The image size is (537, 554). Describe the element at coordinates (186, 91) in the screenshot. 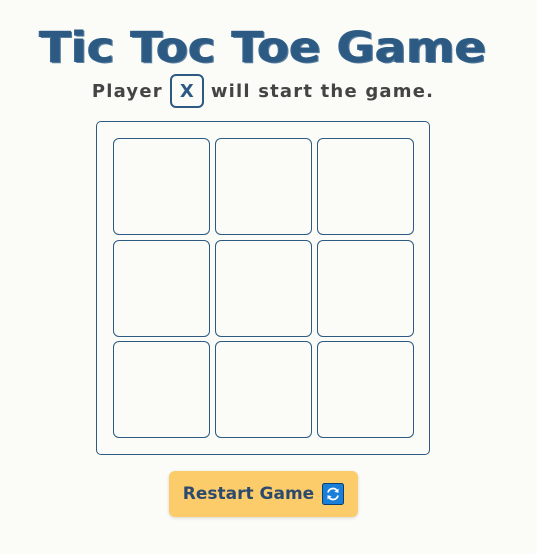

I see `current-player-badge: X` at that location.